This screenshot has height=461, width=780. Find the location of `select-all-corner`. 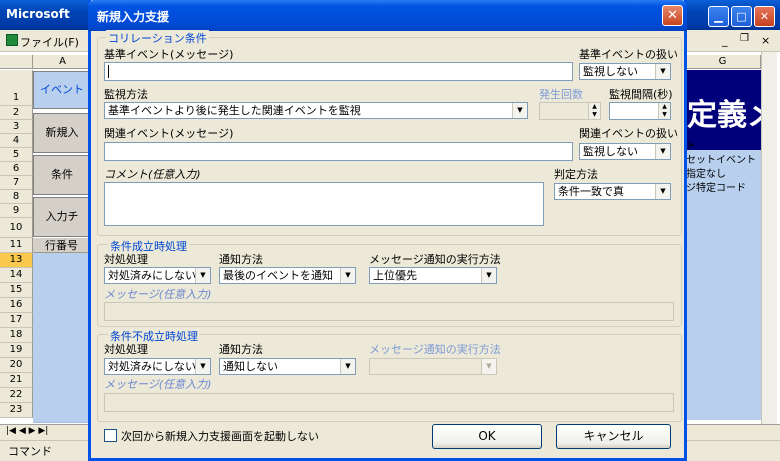

select-all-corner is located at coordinates (16, 62).